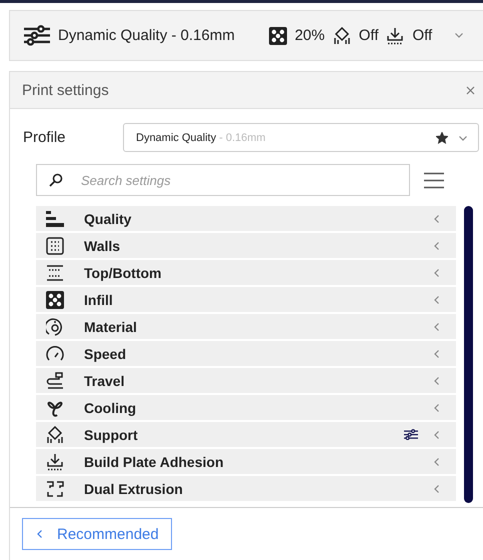 This screenshot has height=560, width=483. Describe the element at coordinates (55, 381) in the screenshot. I see `path-icon` at that location.